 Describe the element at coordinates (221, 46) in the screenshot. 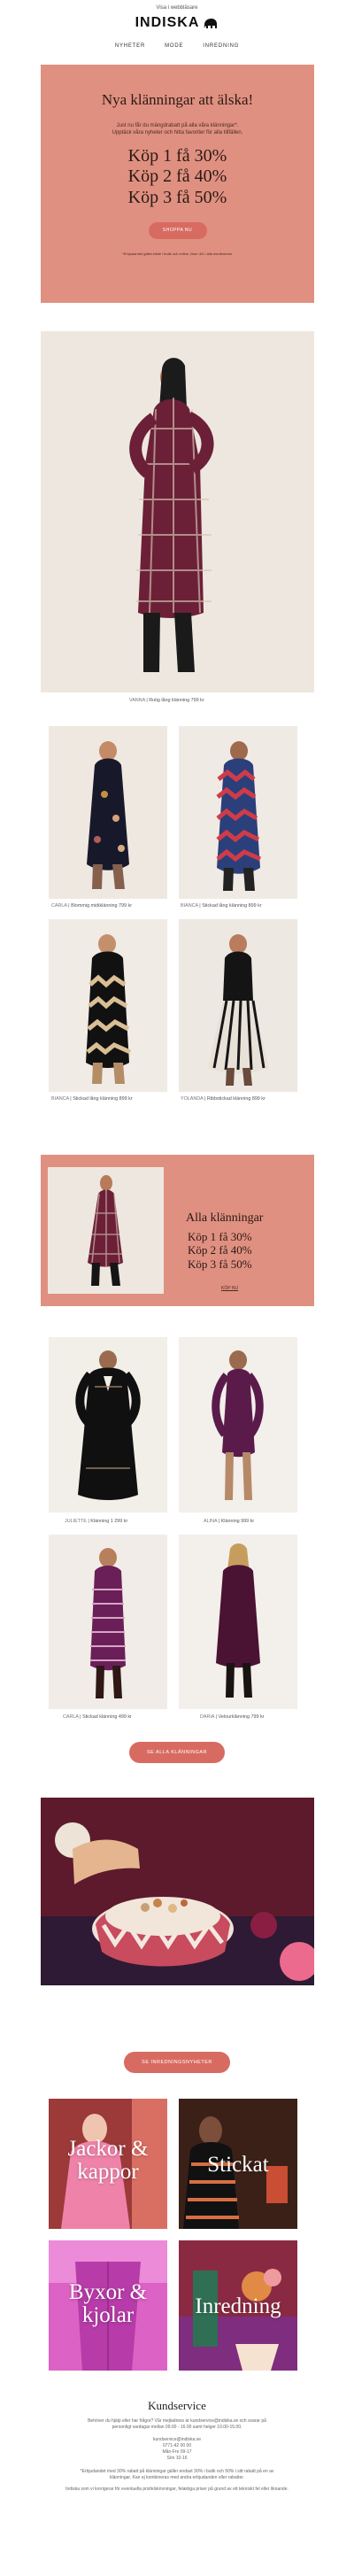

I see `nav-item-inredning: INREDNING` at that location.